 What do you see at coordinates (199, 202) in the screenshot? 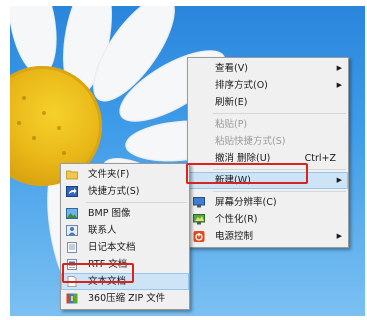
I see `display-icon` at bounding box center [199, 202].